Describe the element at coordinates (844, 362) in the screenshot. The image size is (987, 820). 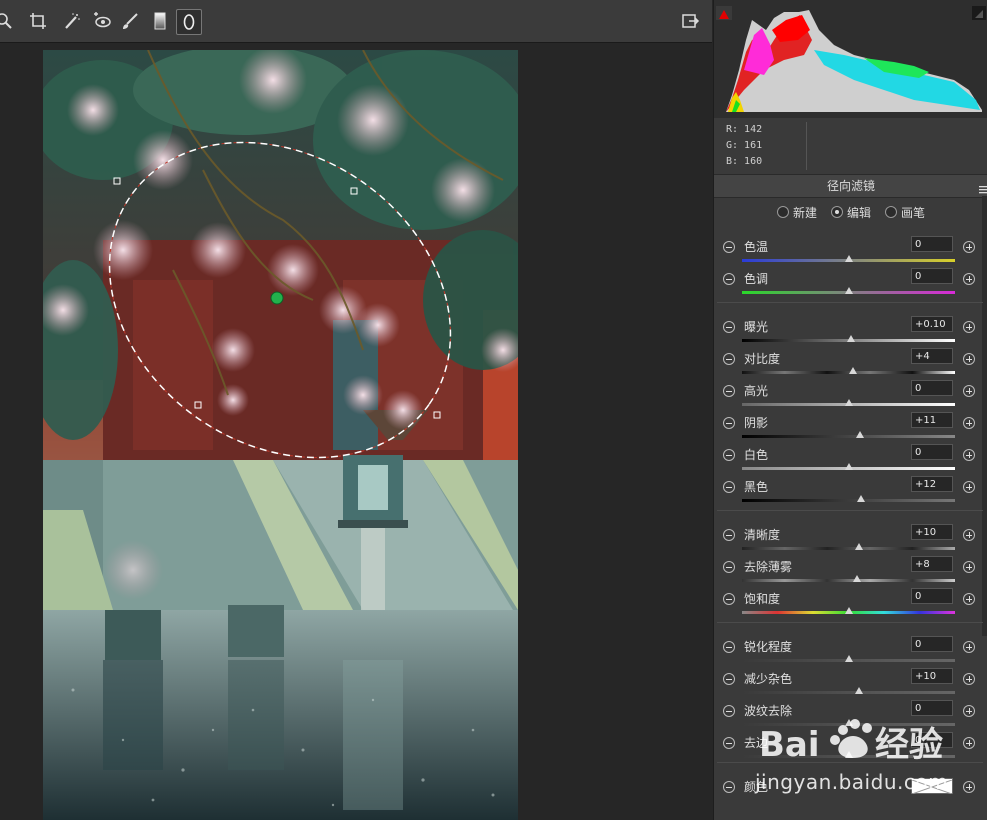
I see `slider-row: 对比度 +4` at that location.